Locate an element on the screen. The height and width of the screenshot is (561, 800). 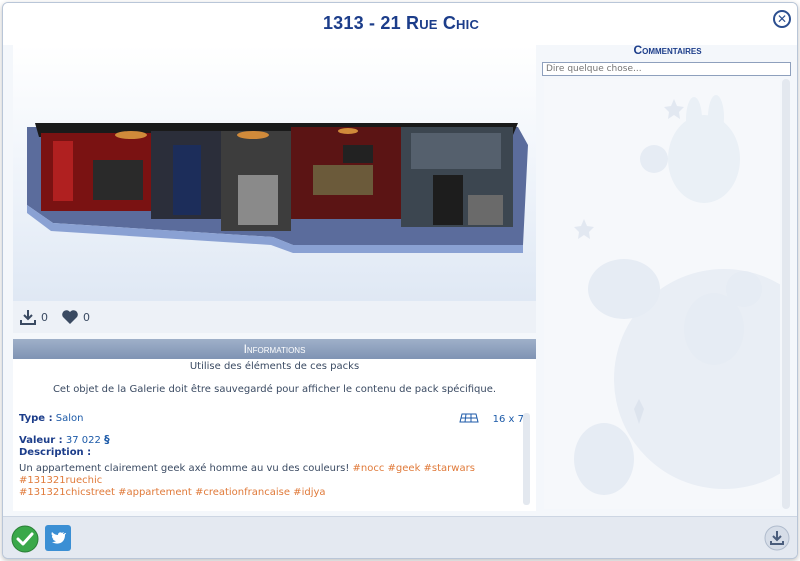
value-amount: 37 022 is located at coordinates (83, 440).